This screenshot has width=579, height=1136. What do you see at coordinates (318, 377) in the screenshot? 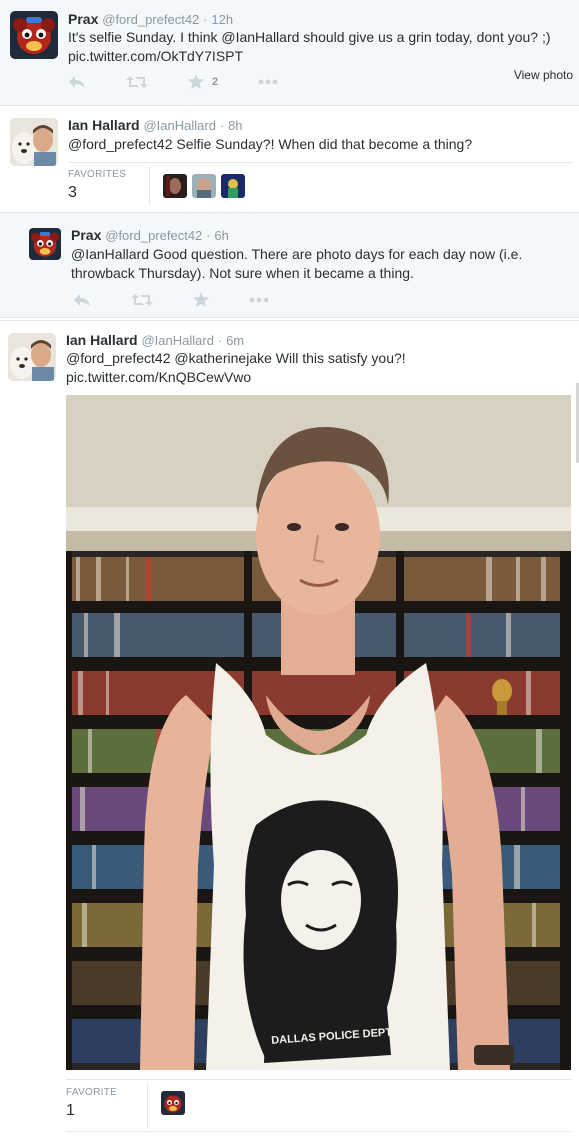
I see `tweet-link: pic.twitter.com/KnQBCewVwo` at bounding box center [318, 377].